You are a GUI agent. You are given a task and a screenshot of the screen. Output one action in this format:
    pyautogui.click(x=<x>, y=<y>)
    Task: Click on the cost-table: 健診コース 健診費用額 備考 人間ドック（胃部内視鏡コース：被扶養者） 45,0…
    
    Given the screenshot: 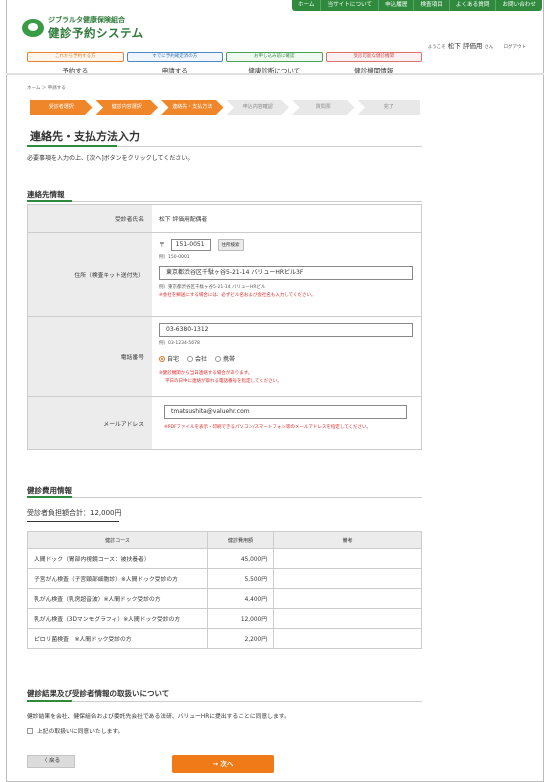 What is the action you would take?
    pyautogui.click(x=224, y=590)
    